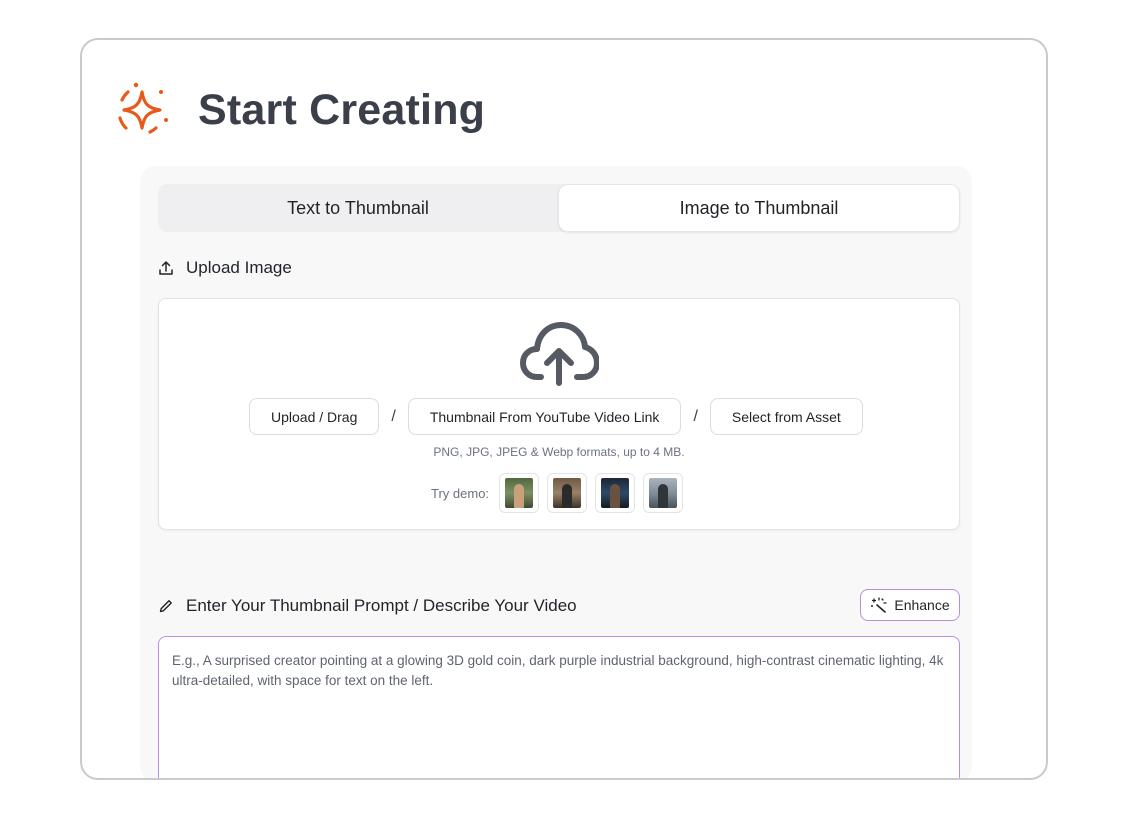  Describe the element at coordinates (559, 354) in the screenshot. I see `cloud-upload-icon` at that location.